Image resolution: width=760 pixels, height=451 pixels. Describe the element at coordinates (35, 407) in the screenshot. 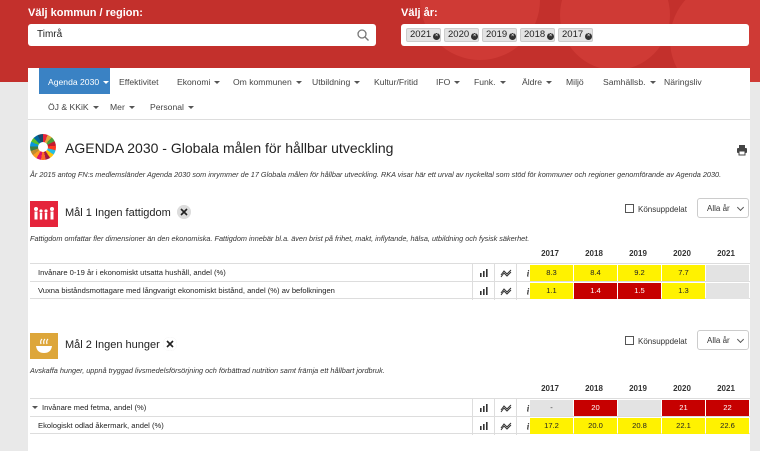

I see `expand-chevron-icon` at that location.